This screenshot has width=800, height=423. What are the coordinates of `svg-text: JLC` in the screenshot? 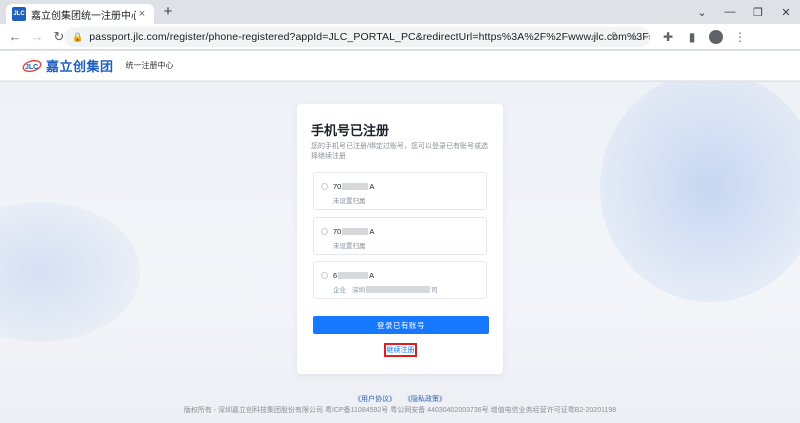 It's located at (31, 67).